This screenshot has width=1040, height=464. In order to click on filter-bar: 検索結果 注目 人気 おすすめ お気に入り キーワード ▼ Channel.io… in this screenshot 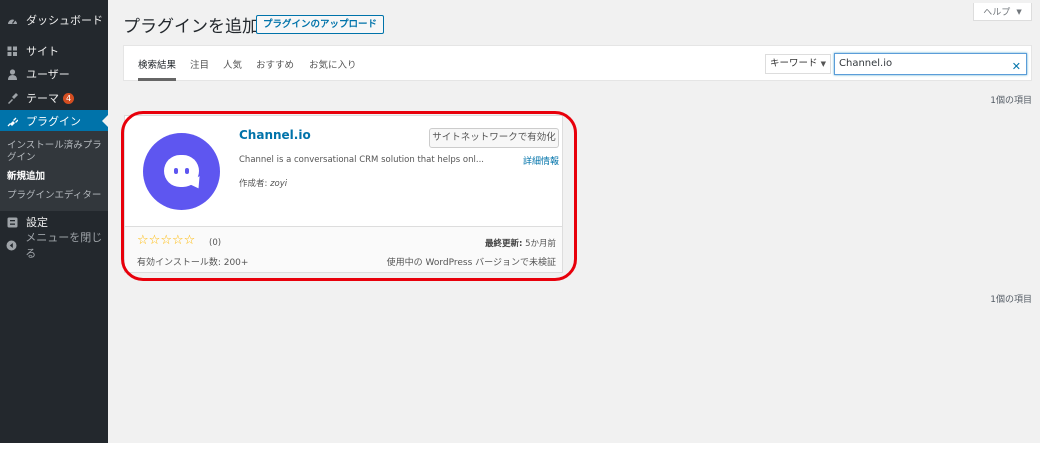, I will do `click(577, 63)`.